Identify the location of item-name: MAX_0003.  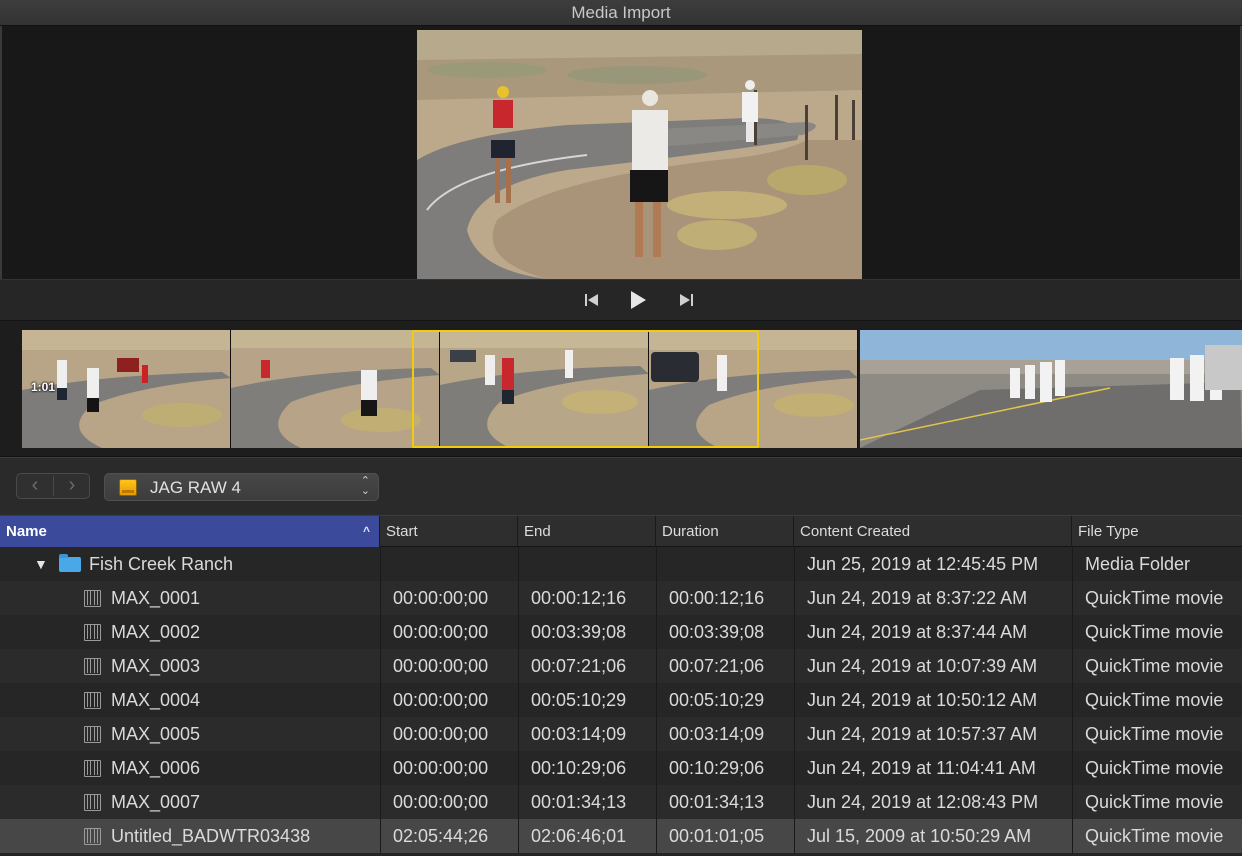
(156, 666).